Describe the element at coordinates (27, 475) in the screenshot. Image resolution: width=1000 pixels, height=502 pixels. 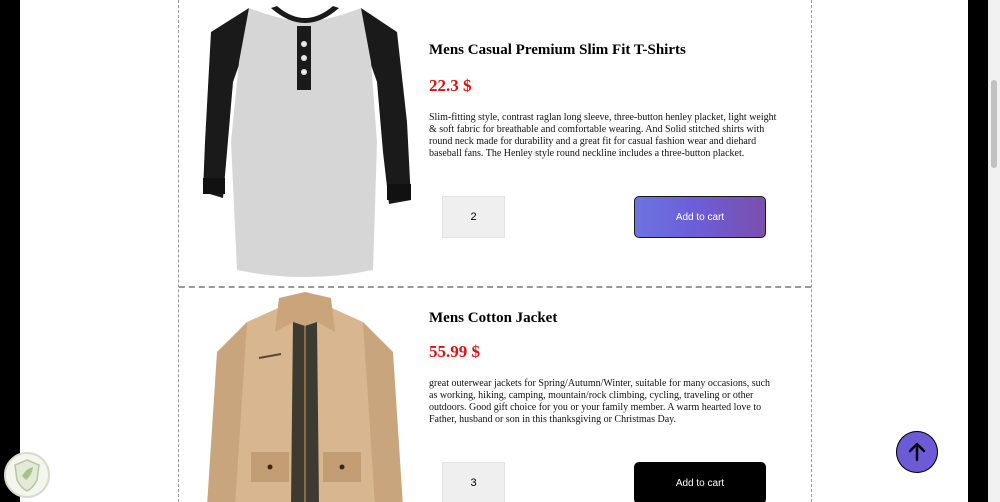
I see `shield-leaf-icon` at that location.